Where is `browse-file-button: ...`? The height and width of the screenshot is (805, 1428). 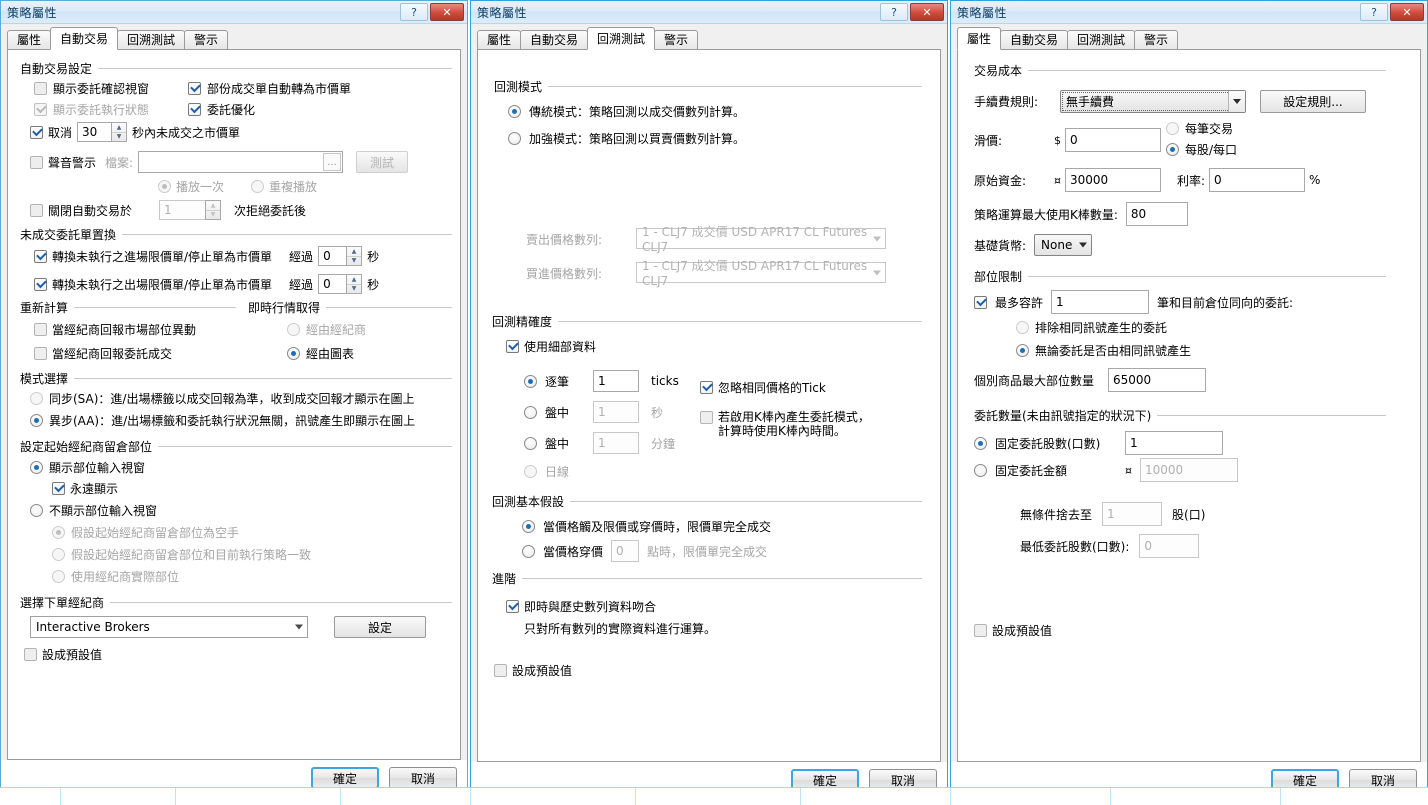
browse-file-button: ... is located at coordinates (332, 162).